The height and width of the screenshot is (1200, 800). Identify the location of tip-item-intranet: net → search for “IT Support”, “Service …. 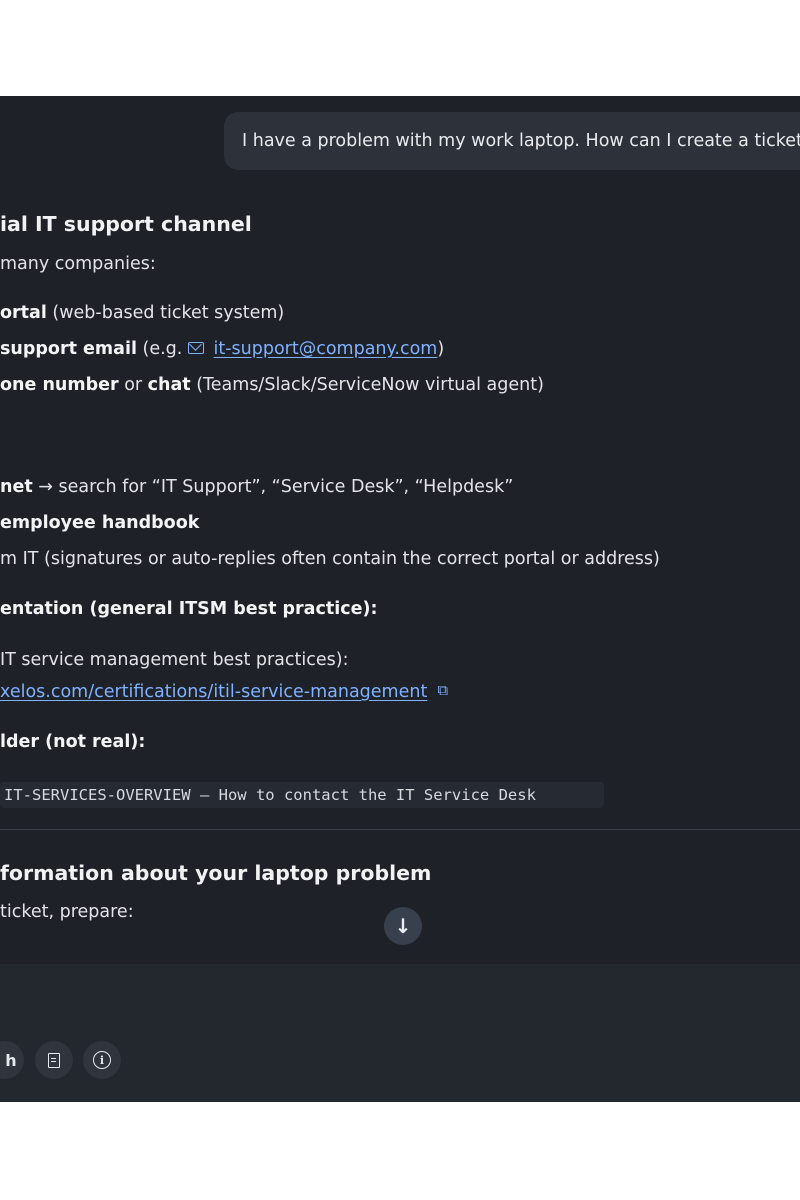
(256, 487).